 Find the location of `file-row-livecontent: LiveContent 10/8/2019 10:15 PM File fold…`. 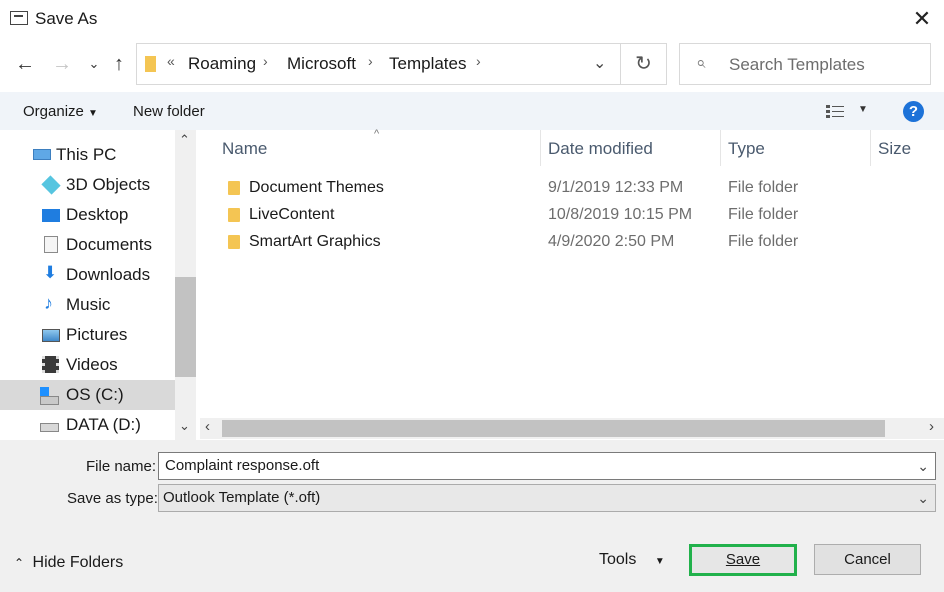

file-row-livecontent: LiveContent 10/8/2019 10:15 PM File fold… is located at coordinates (567, 215).